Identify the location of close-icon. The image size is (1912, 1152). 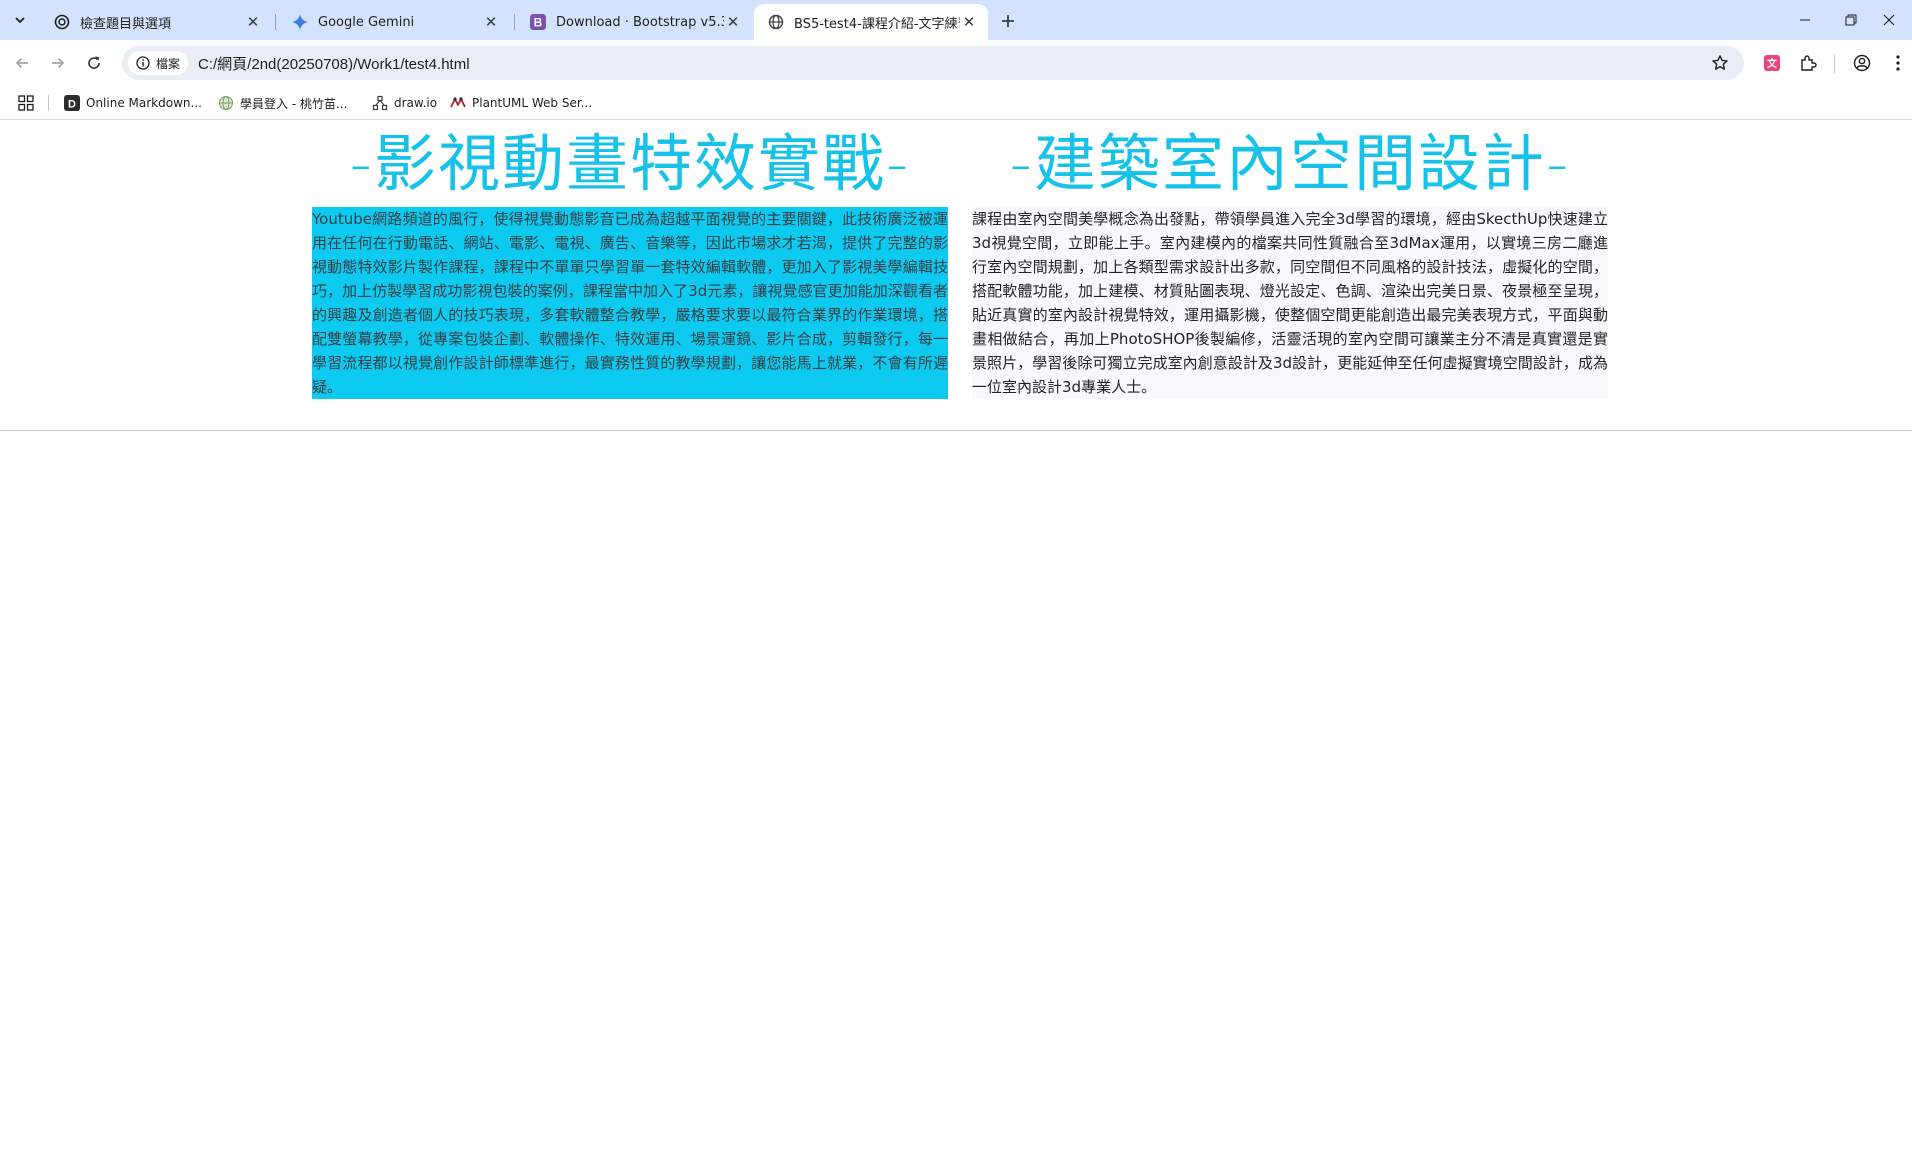
(1889, 20).